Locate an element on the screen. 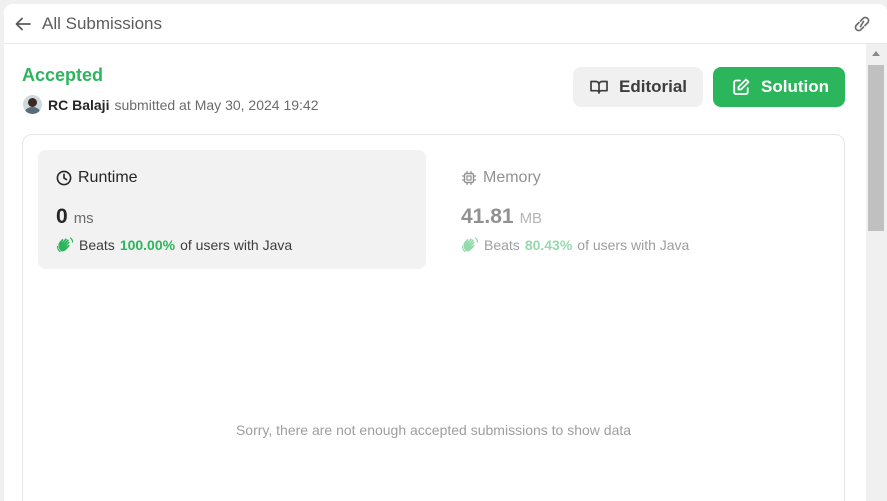 Image resolution: width=887 pixels, height=501 pixels. memory-value: 41.81 MB is located at coordinates (501, 217).